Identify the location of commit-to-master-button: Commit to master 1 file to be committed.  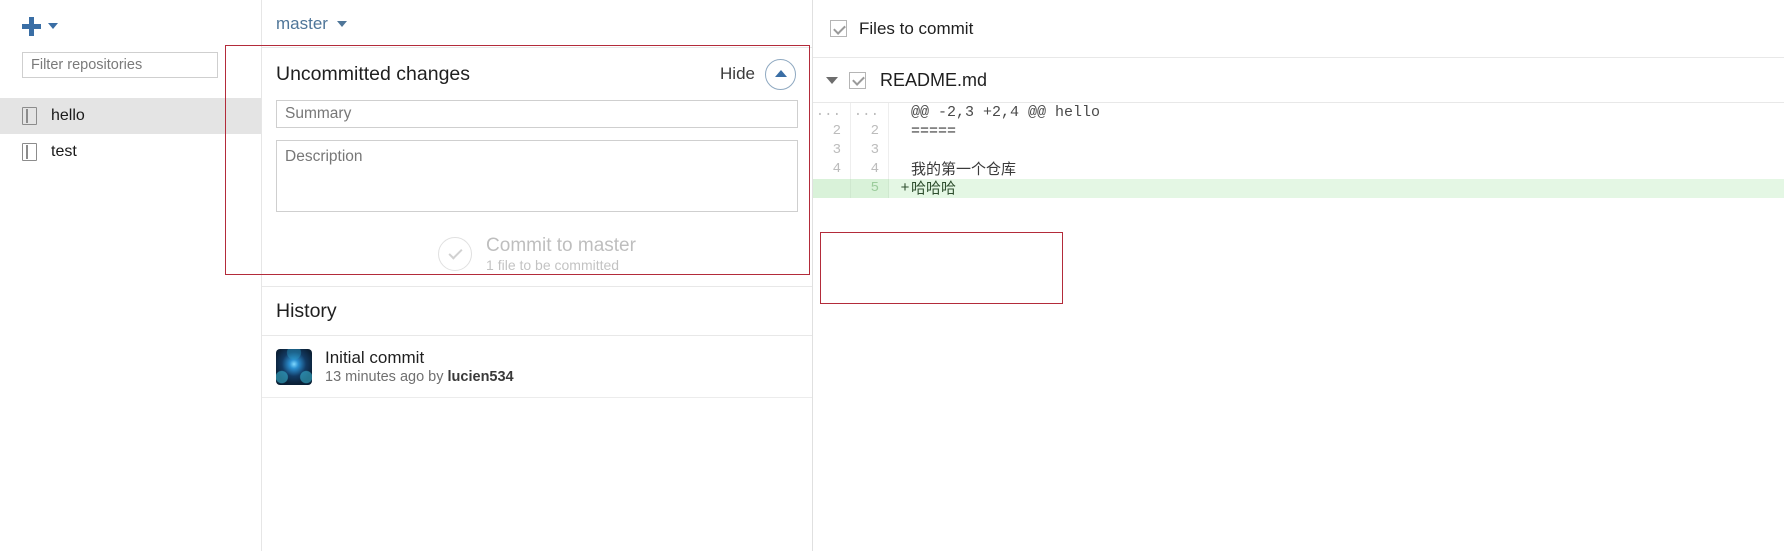
(537, 254).